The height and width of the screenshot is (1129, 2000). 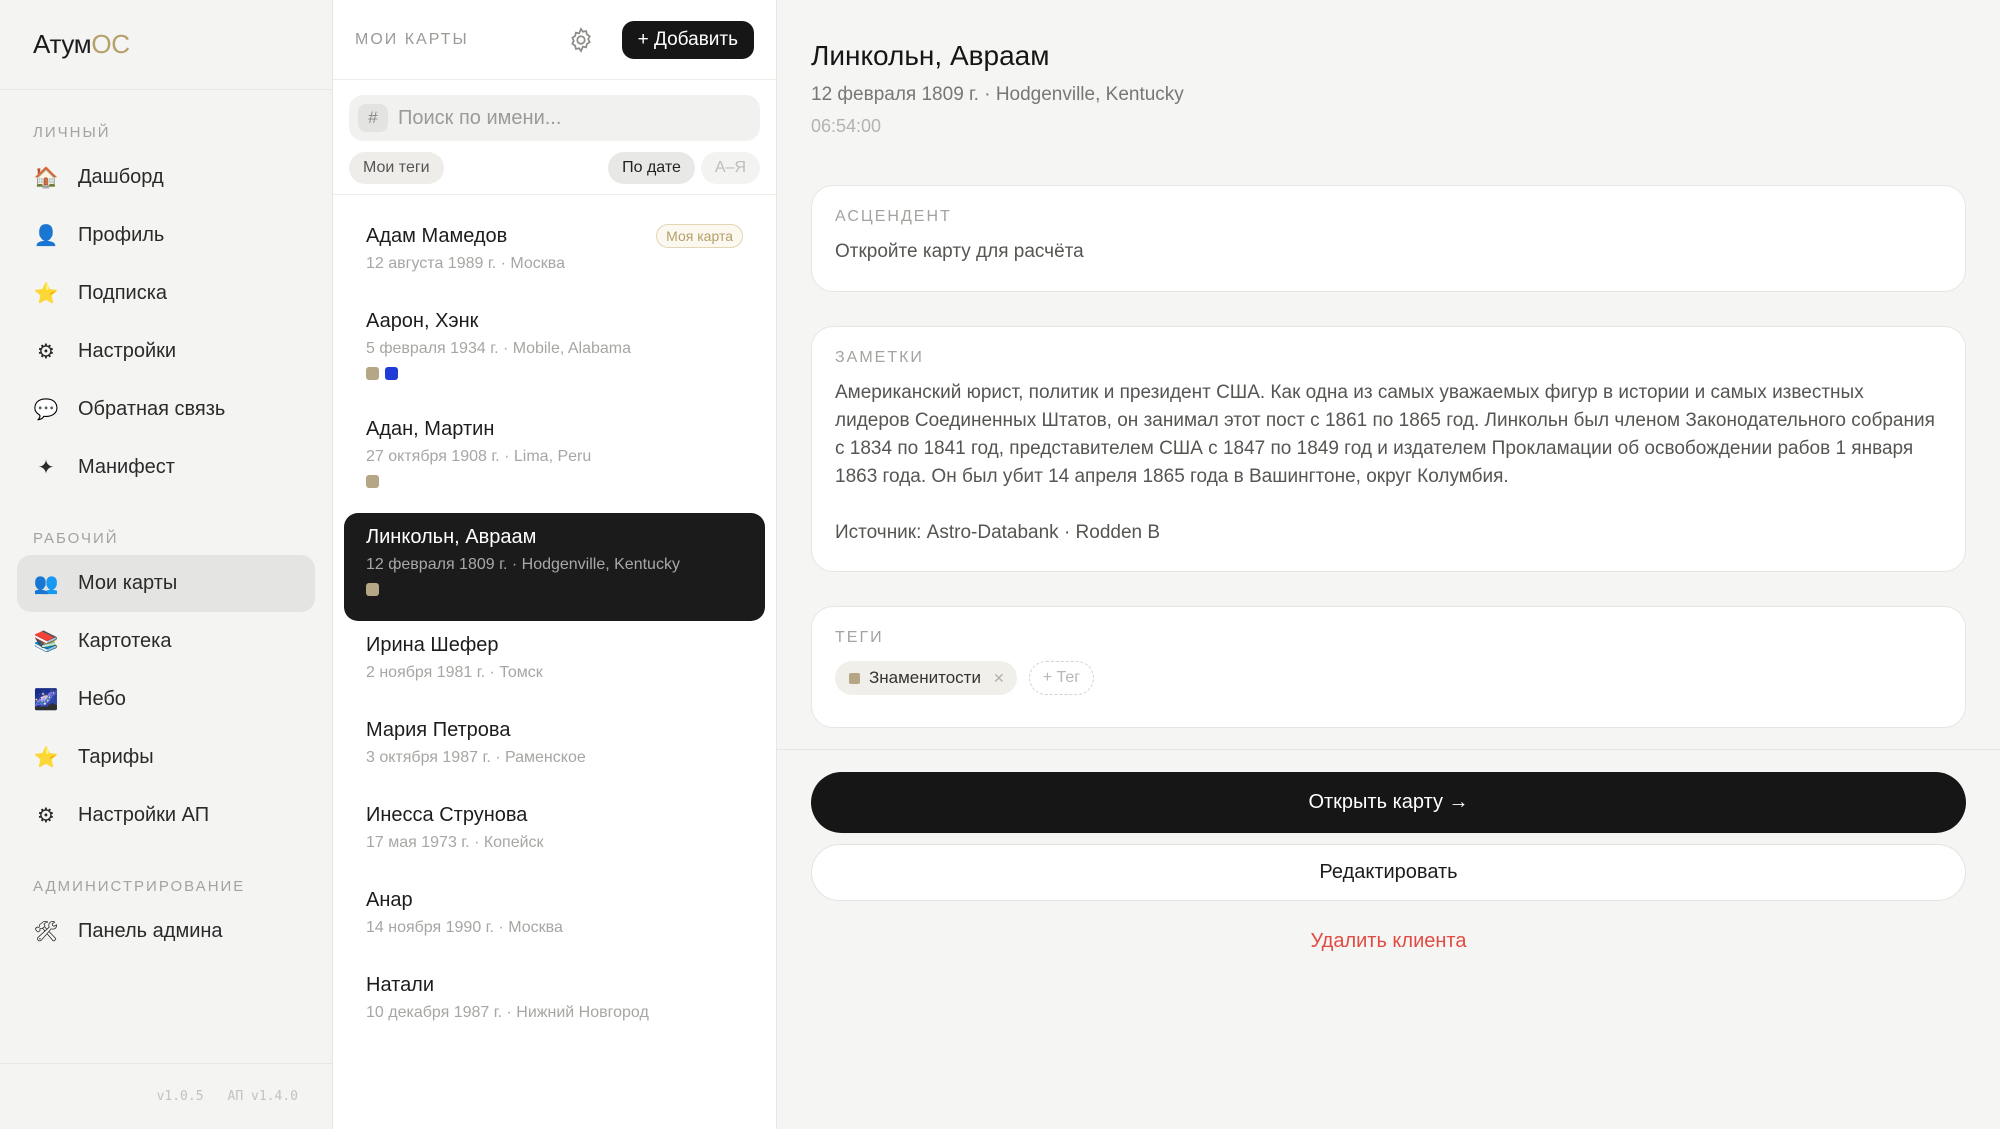 I want to click on card-birth-info: 2 ноября 1981 г. · Томск, so click(x=454, y=672).